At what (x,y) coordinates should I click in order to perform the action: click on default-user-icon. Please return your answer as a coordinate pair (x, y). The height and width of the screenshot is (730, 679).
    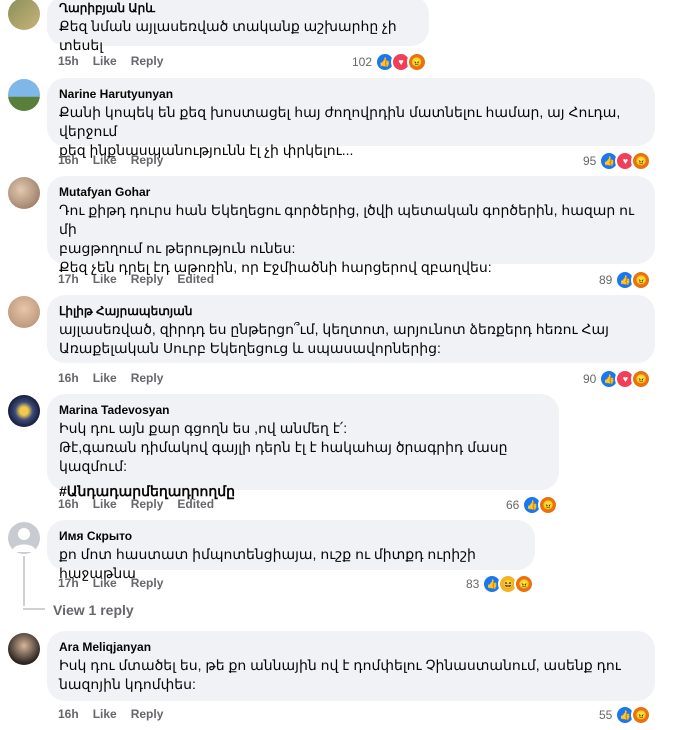
    Looking at the image, I should click on (24, 540).